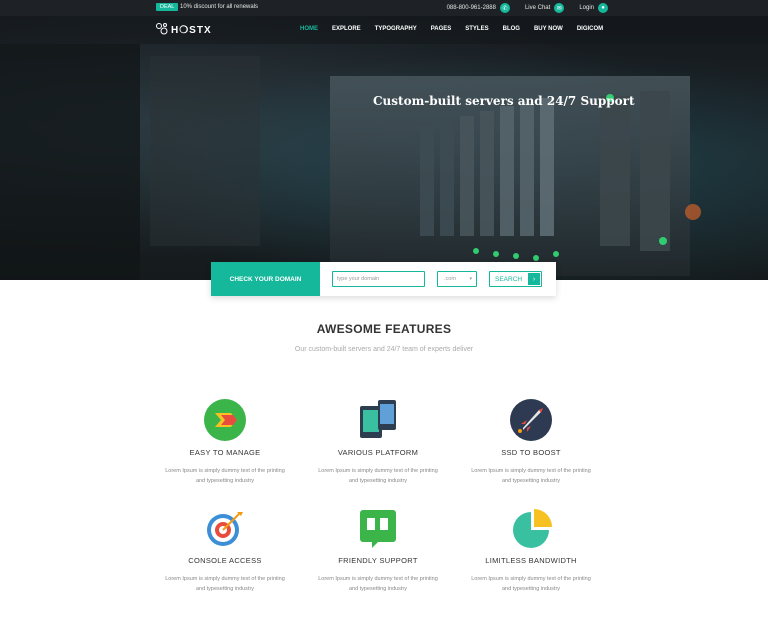  What do you see at coordinates (309, 29) in the screenshot?
I see `nav-home: HOME` at bounding box center [309, 29].